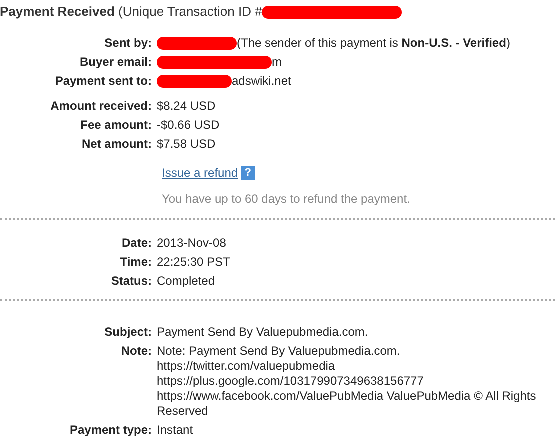 This screenshot has width=555, height=443. What do you see at coordinates (110, 430) in the screenshot?
I see `field-label: Payment type:` at bounding box center [110, 430].